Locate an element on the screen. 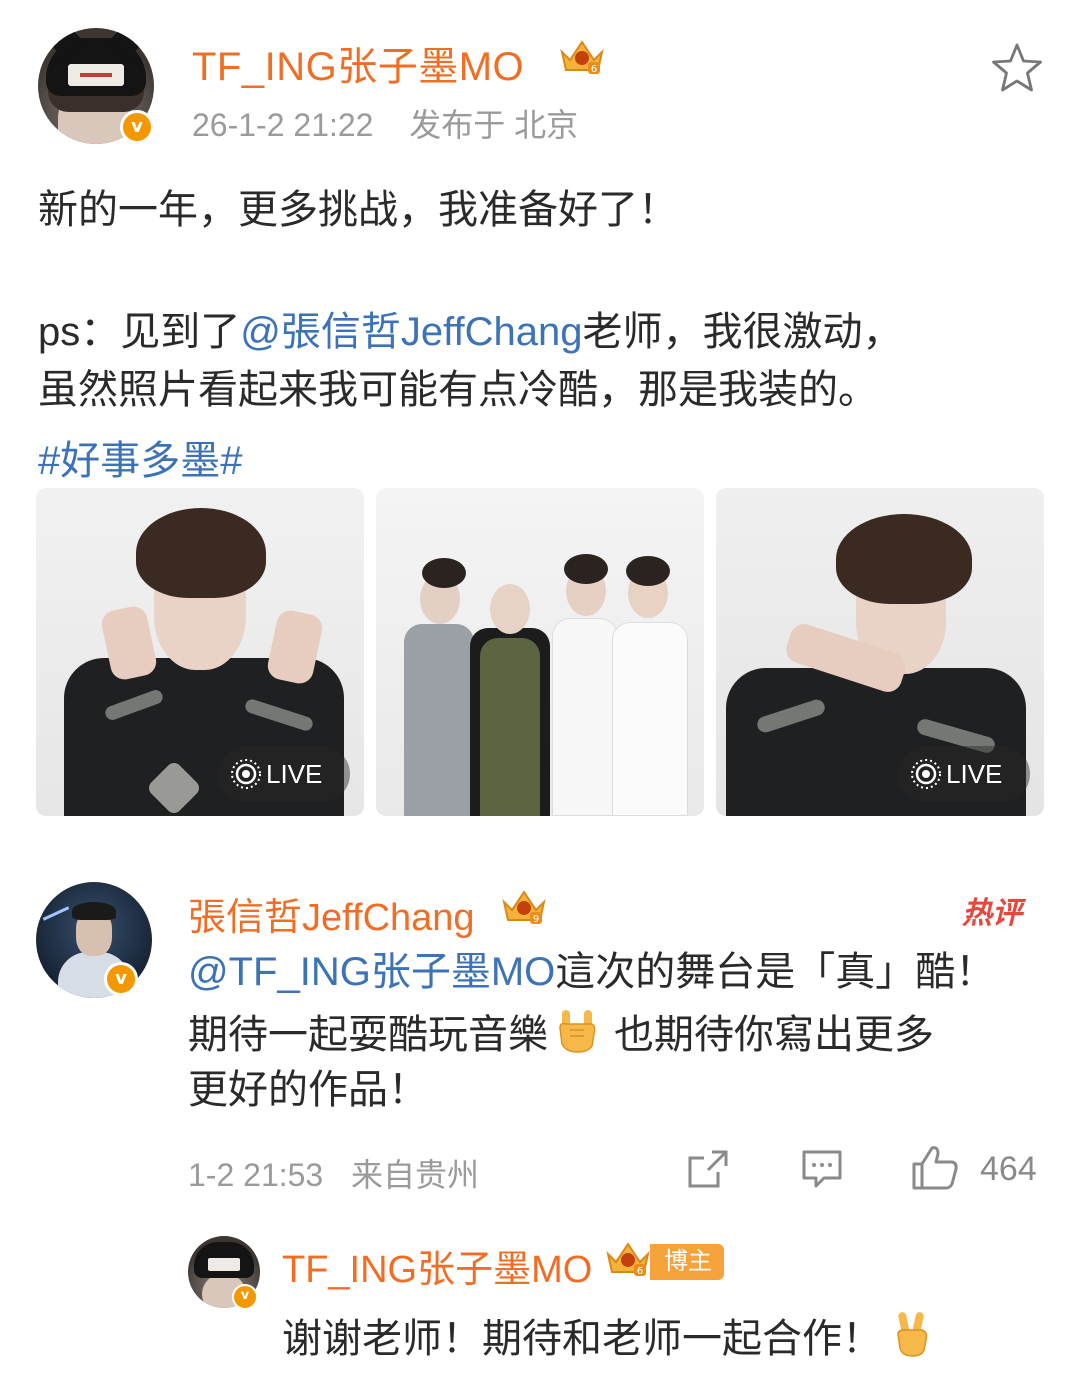  comment-text-line-2: 期待一起耍酷玩音樂 也期待你寫出更多 is located at coordinates (561, 1033).